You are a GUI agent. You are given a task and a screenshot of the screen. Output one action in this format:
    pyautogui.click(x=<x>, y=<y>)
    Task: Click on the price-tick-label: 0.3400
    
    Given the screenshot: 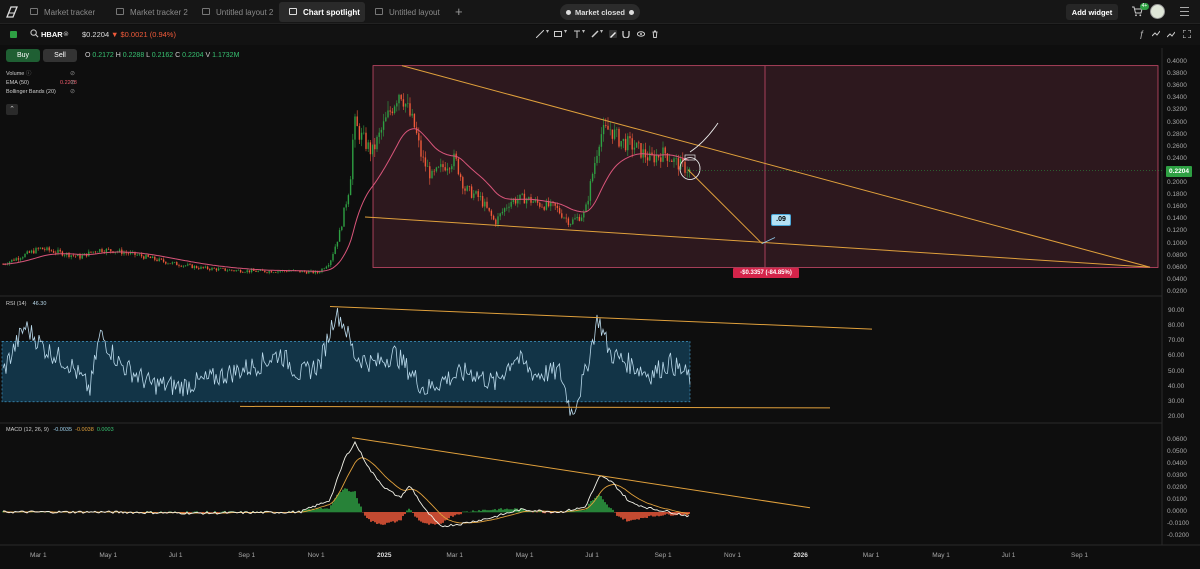 What is the action you would take?
    pyautogui.click(x=1177, y=98)
    